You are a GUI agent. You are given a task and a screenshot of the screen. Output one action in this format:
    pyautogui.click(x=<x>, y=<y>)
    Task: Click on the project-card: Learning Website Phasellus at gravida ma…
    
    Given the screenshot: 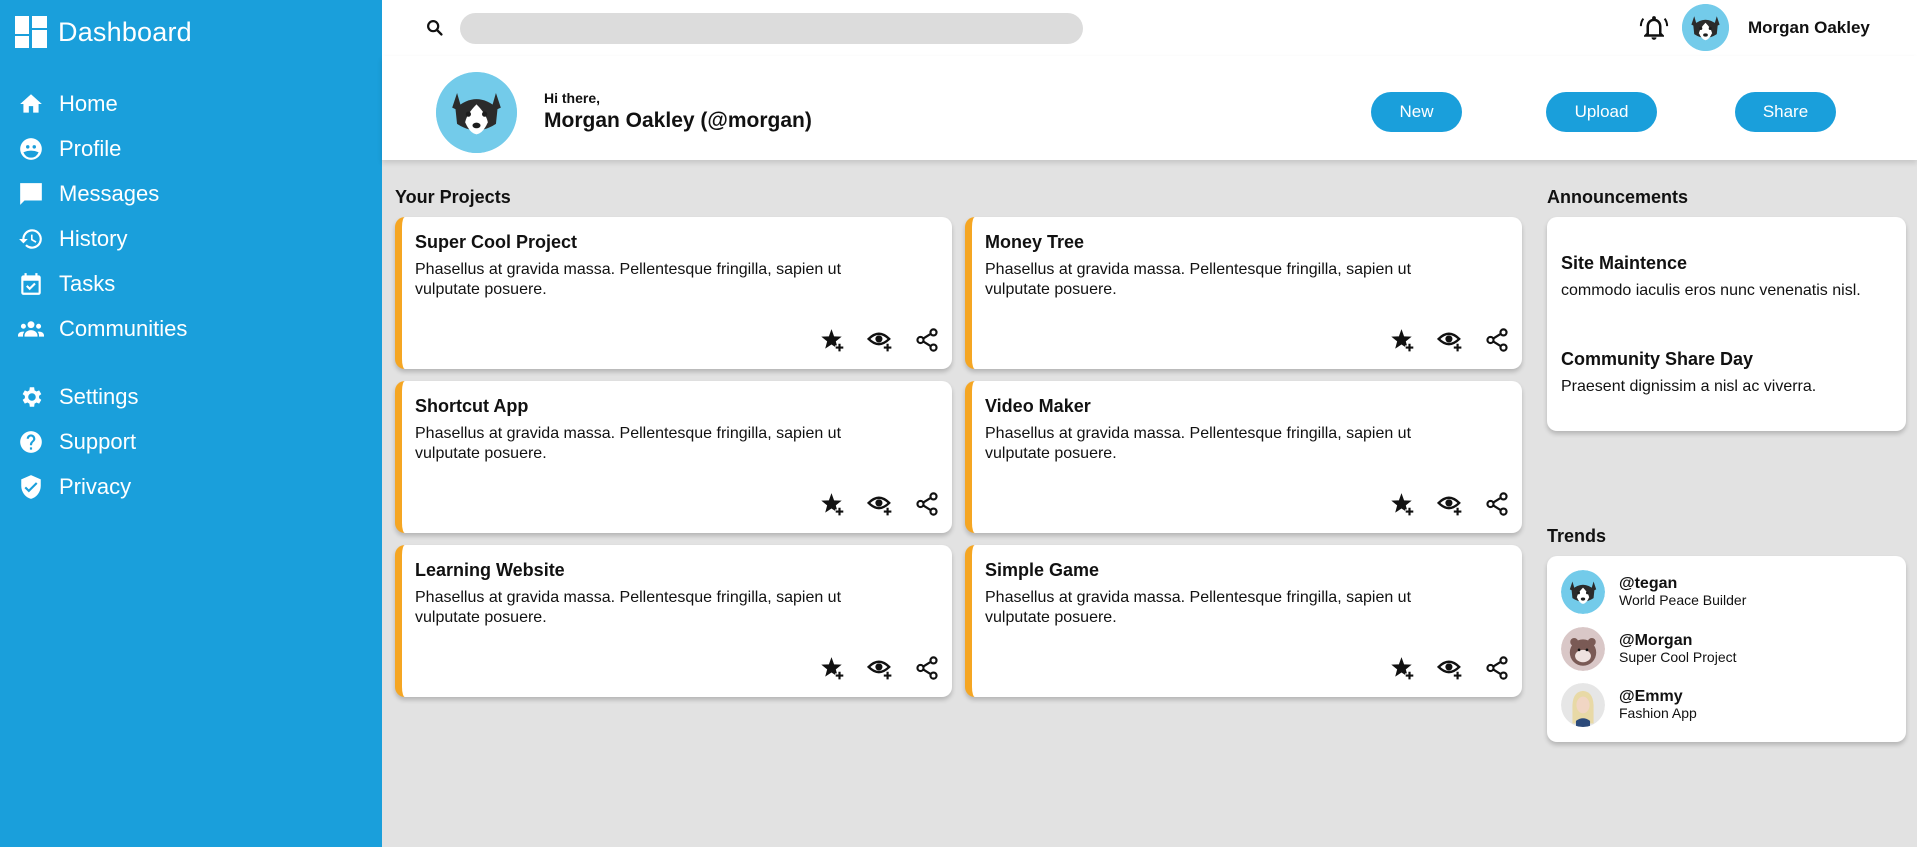 What is the action you would take?
    pyautogui.click(x=673, y=621)
    